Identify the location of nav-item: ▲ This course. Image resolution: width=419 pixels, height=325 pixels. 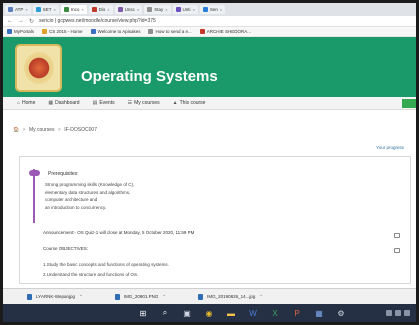
(189, 103).